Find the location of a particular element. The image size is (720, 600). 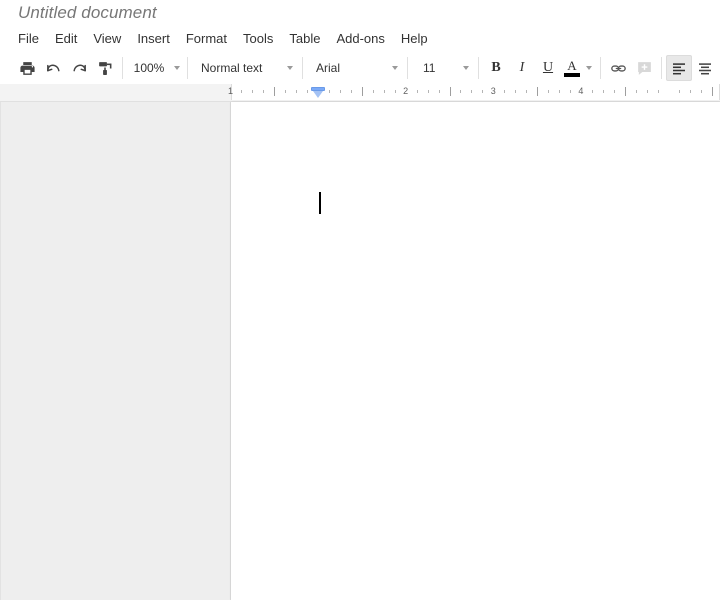

left-indent-marker is located at coordinates (318, 92).